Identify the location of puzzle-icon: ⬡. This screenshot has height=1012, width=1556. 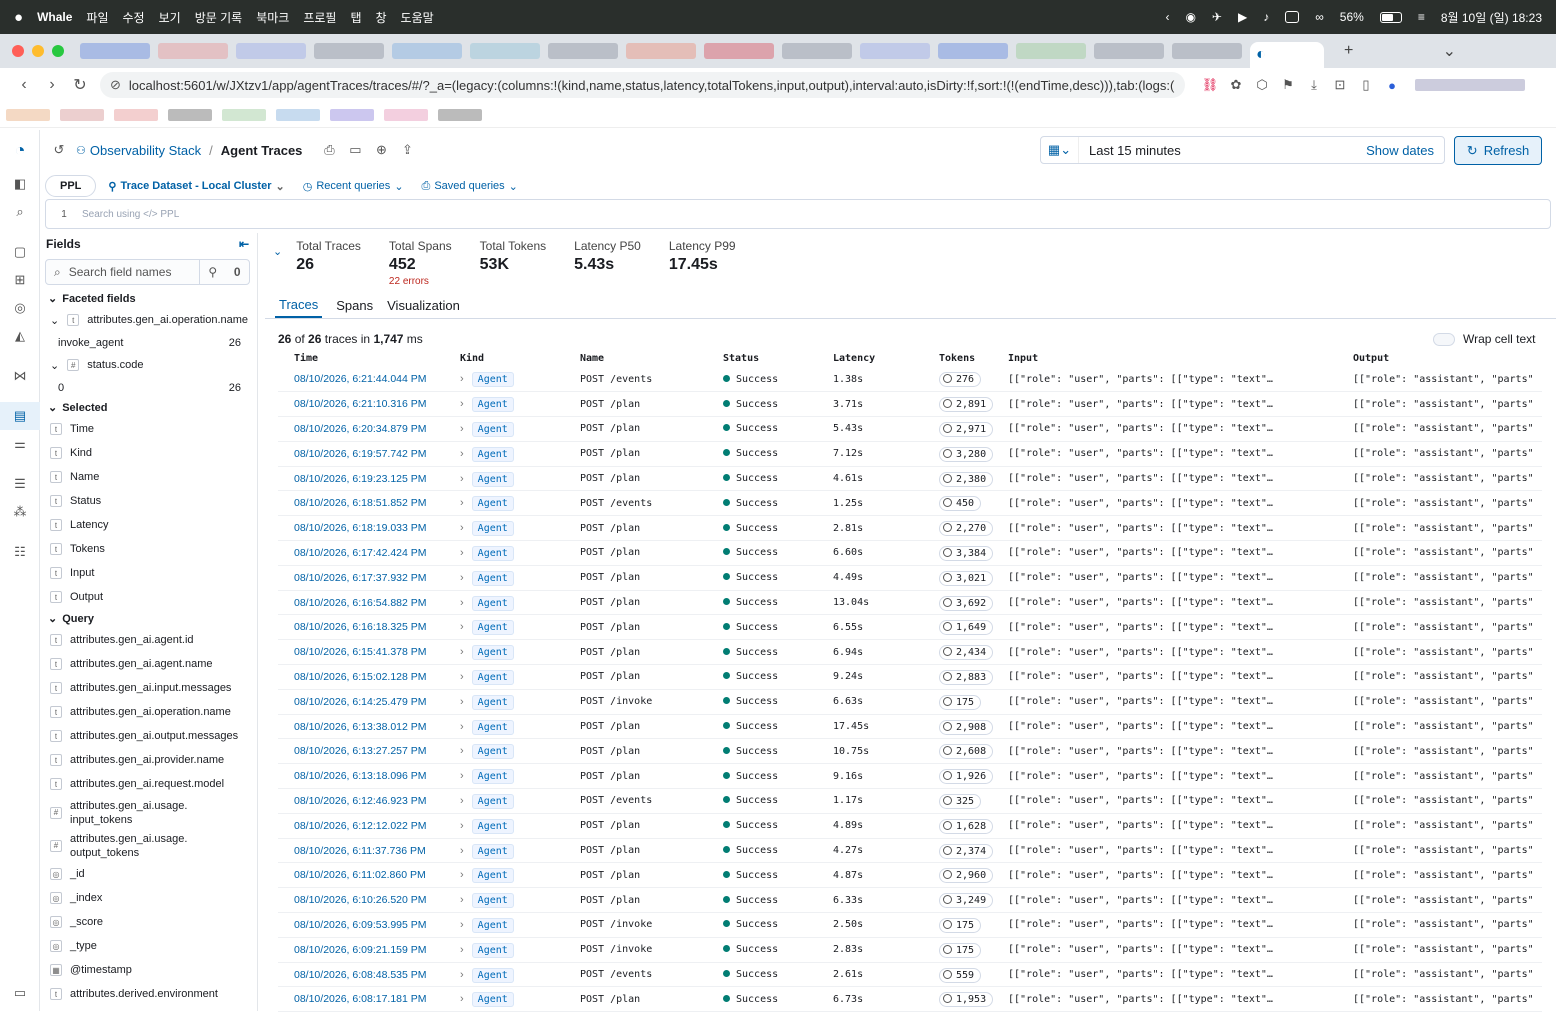
(1262, 85).